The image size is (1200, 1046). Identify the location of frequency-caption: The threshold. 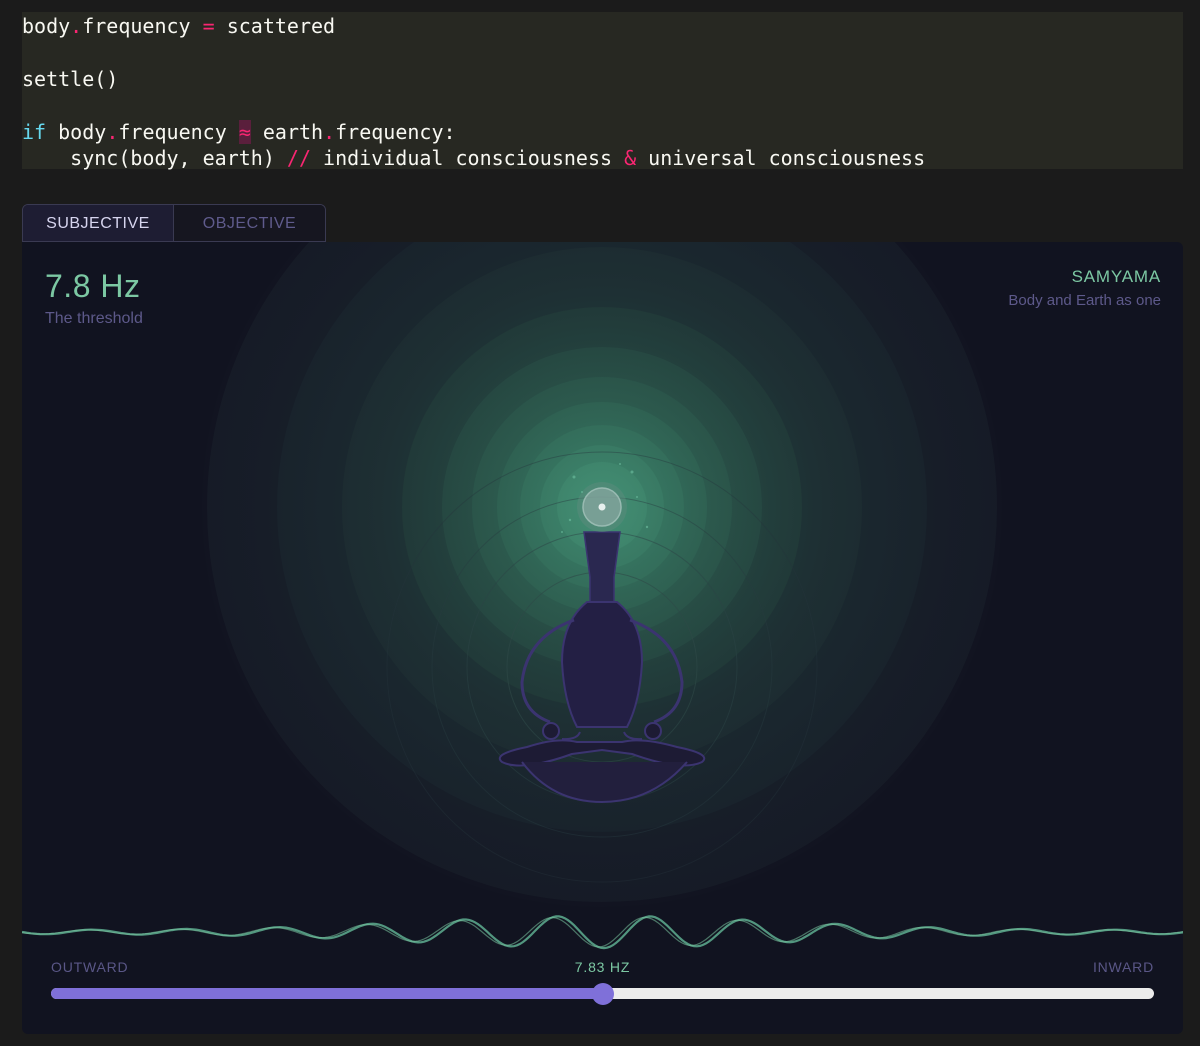
(94, 318).